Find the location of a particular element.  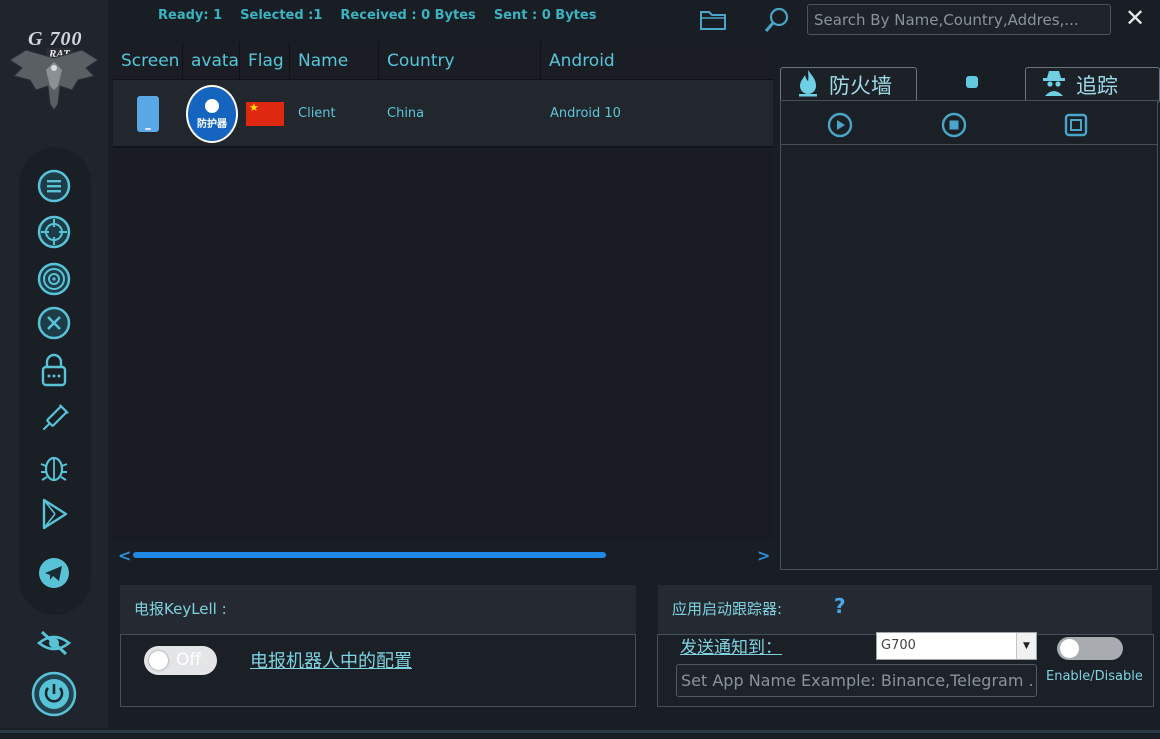

cell-name: Client is located at coordinates (317, 113).